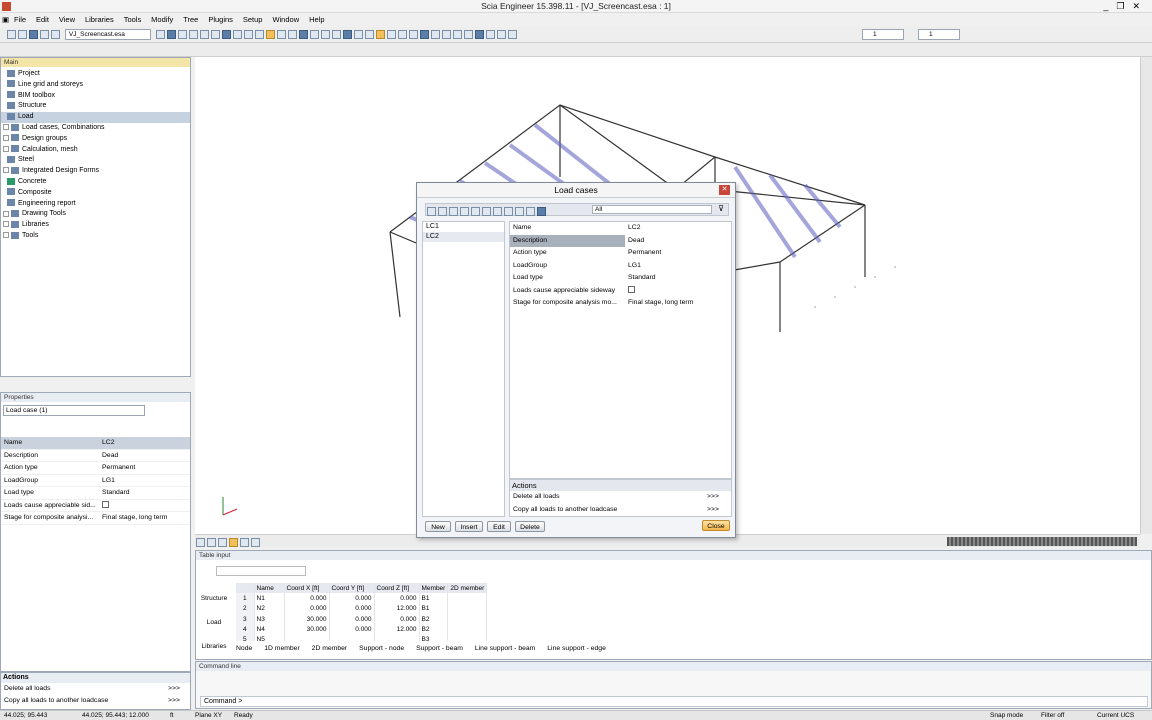 The width and height of the screenshot is (1152, 720). I want to click on tab-node: Node, so click(244, 649).